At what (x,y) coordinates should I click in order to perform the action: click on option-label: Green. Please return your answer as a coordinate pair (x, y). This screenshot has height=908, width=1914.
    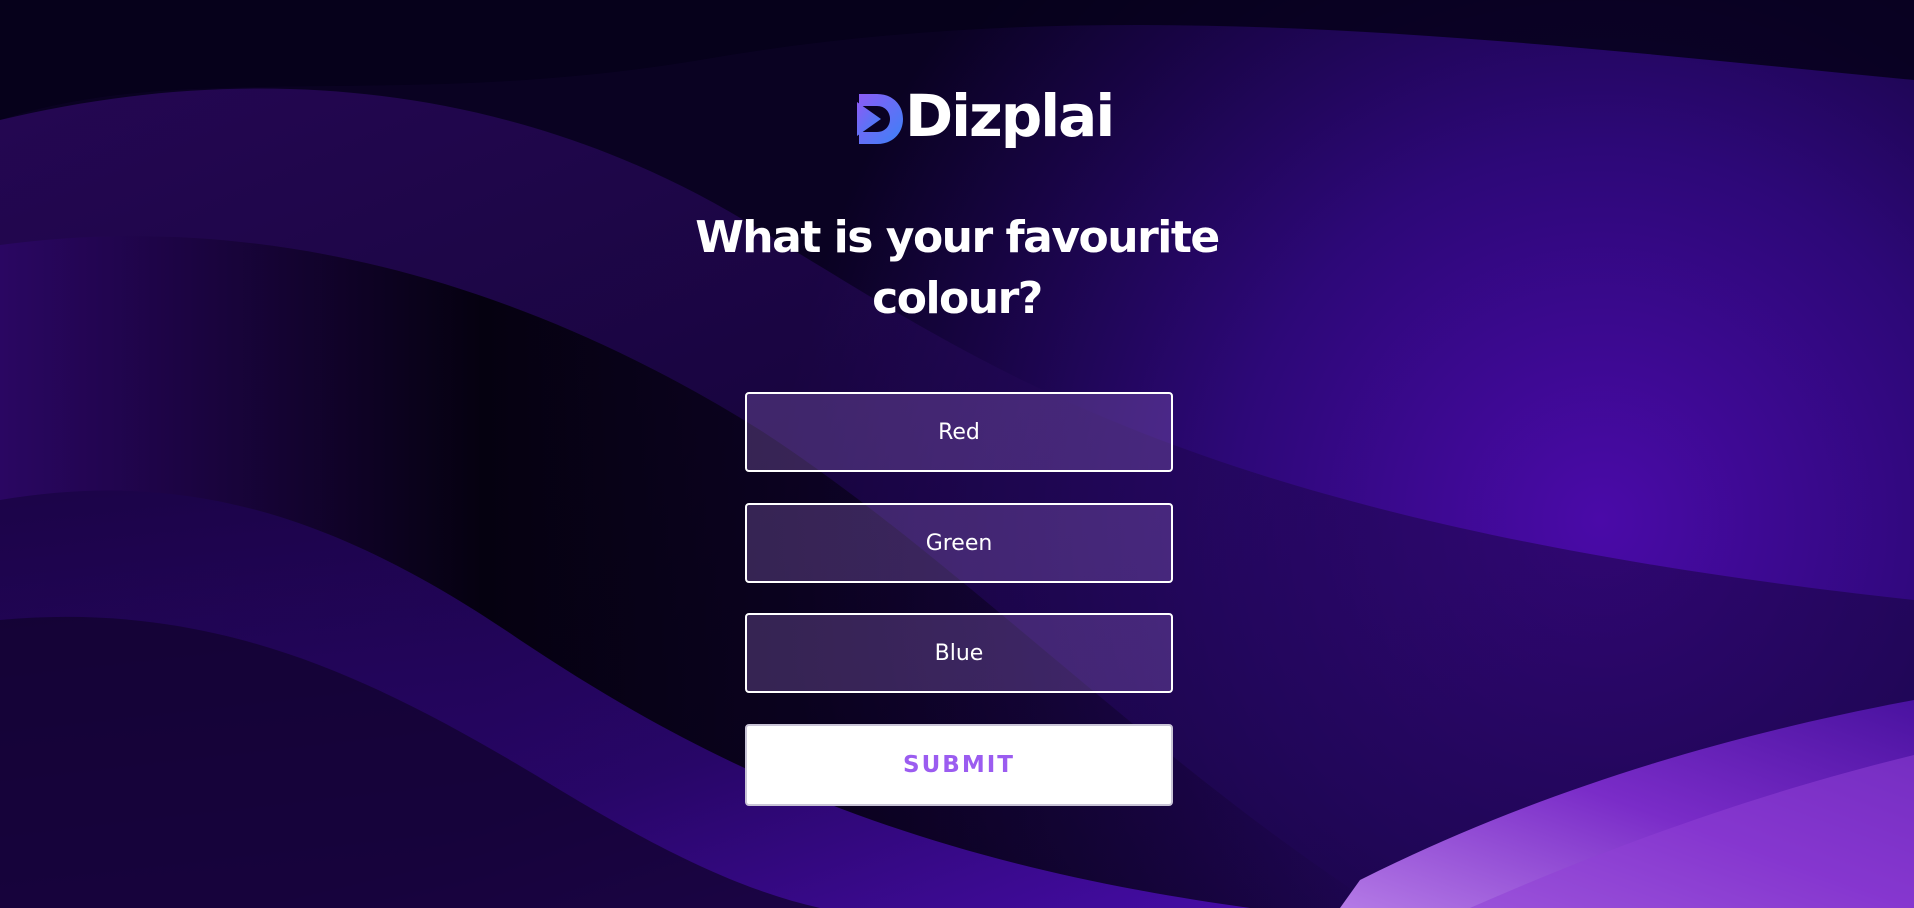
    Looking at the image, I should click on (959, 543).